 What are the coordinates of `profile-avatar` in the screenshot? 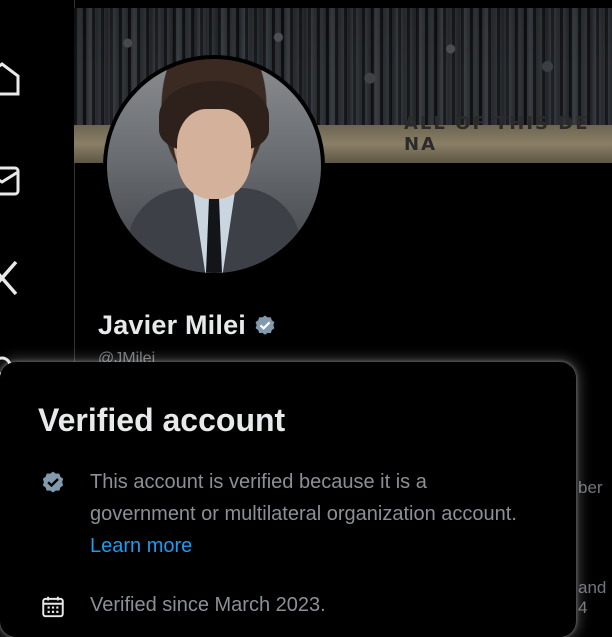 It's located at (214, 166).